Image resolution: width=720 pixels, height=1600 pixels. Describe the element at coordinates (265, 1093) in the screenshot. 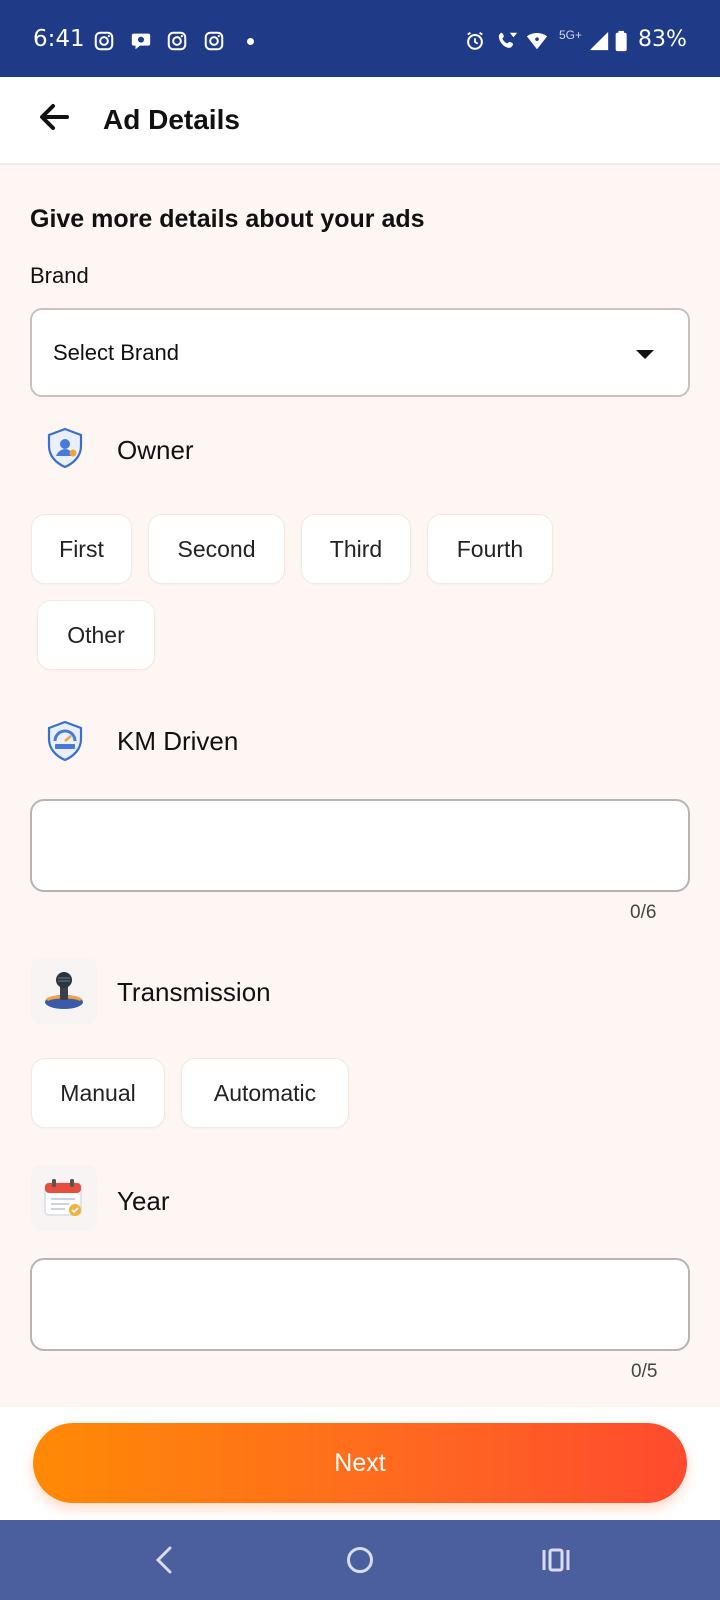

I see `transmission-option-automatic: Automatic` at that location.